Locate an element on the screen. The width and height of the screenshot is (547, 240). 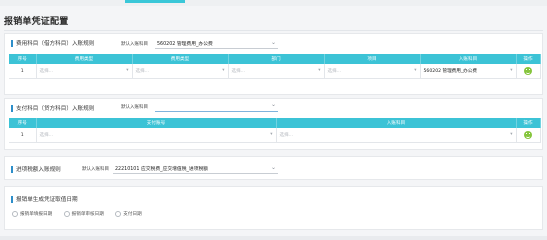
section-title: 进项税额入账规则 is located at coordinates (38, 170).